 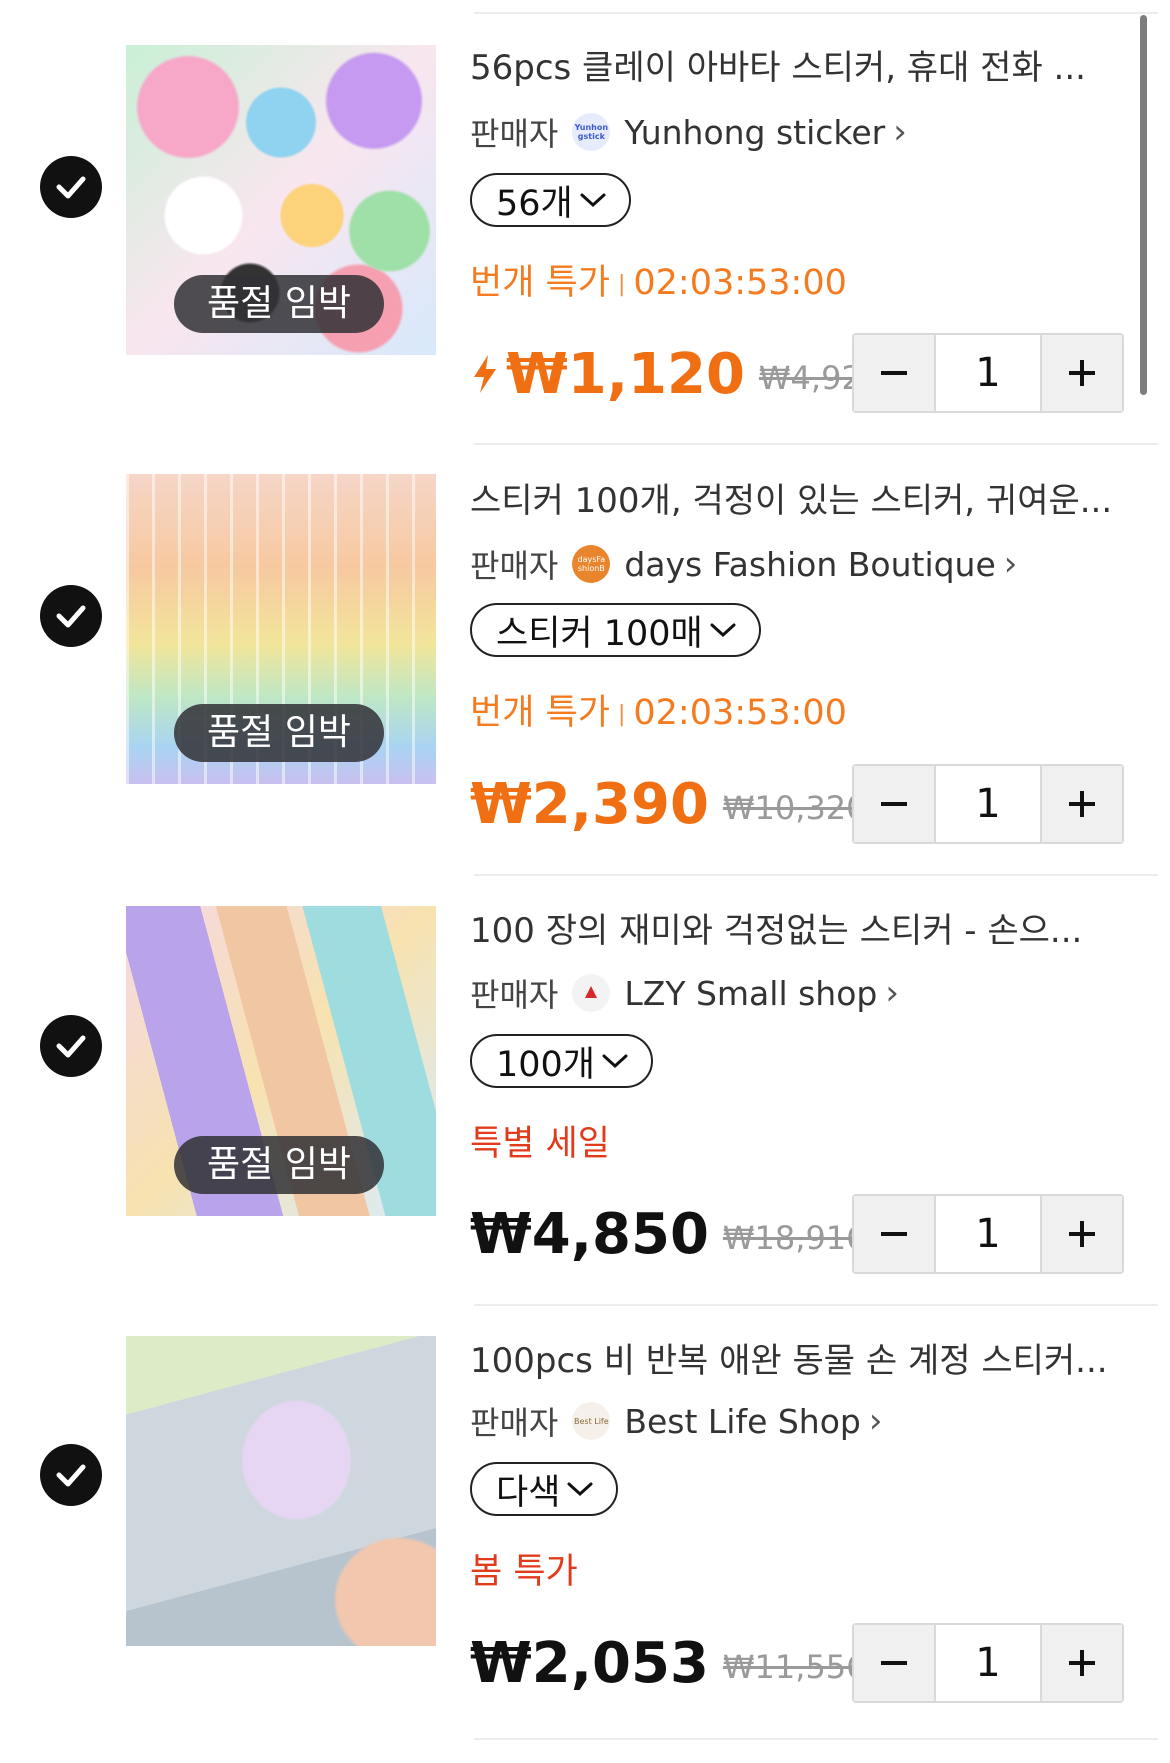 What do you see at coordinates (755, 132) in the screenshot?
I see `seller-name: Yunhong sticker` at bounding box center [755, 132].